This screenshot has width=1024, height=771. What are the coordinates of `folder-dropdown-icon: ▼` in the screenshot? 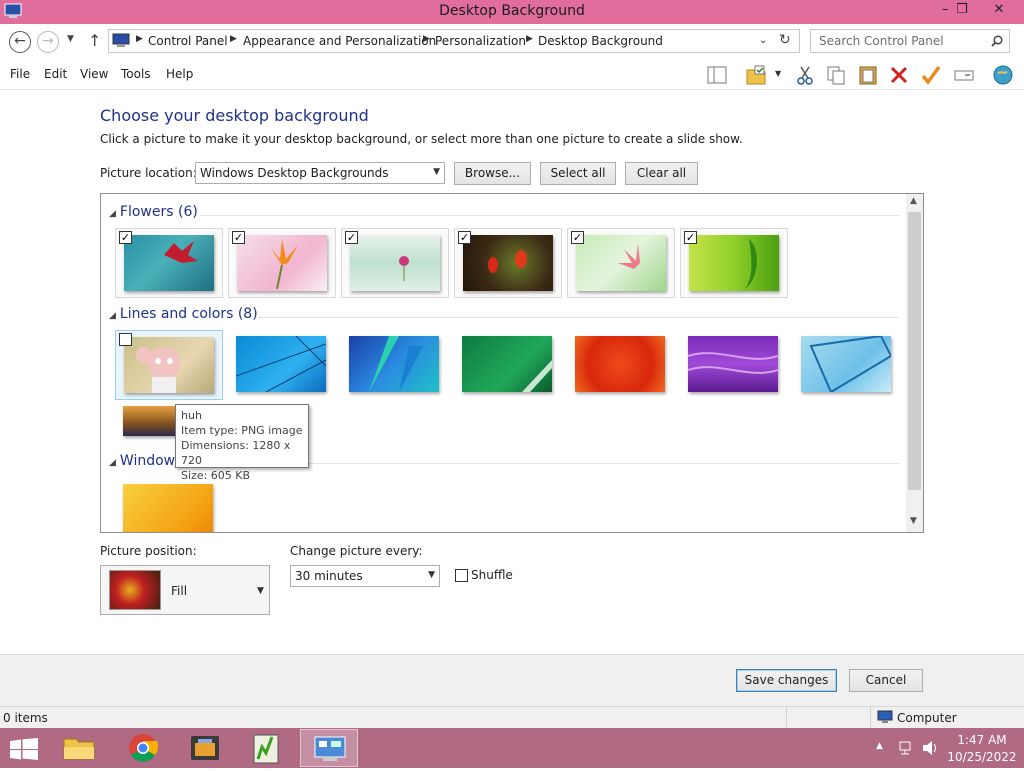 It's located at (778, 73).